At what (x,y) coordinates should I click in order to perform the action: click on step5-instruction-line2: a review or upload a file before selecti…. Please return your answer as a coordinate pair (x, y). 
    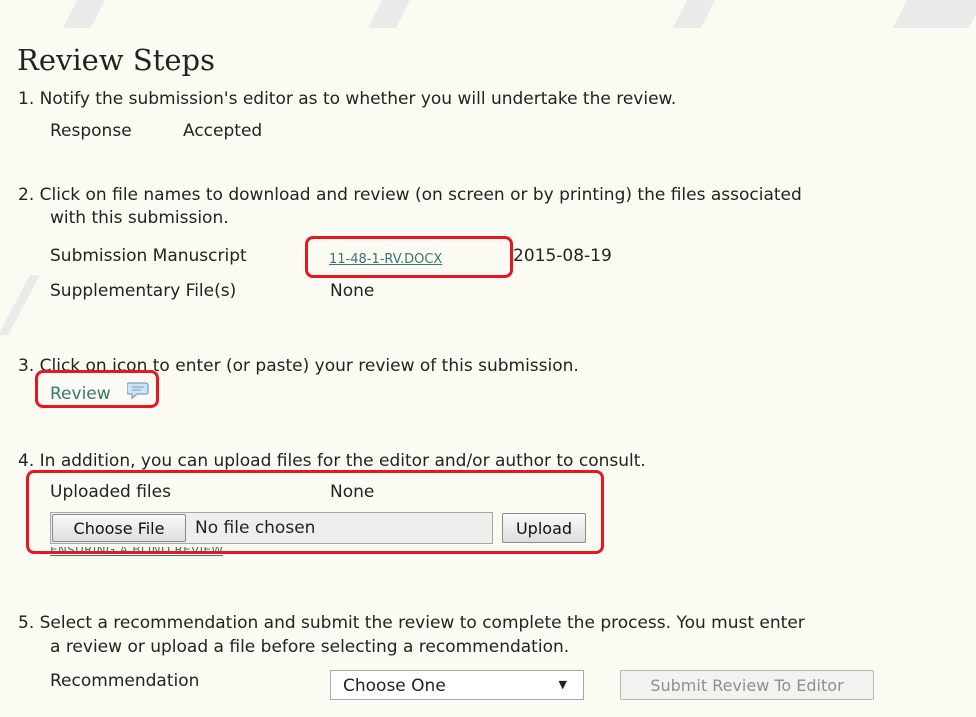
    Looking at the image, I should click on (310, 647).